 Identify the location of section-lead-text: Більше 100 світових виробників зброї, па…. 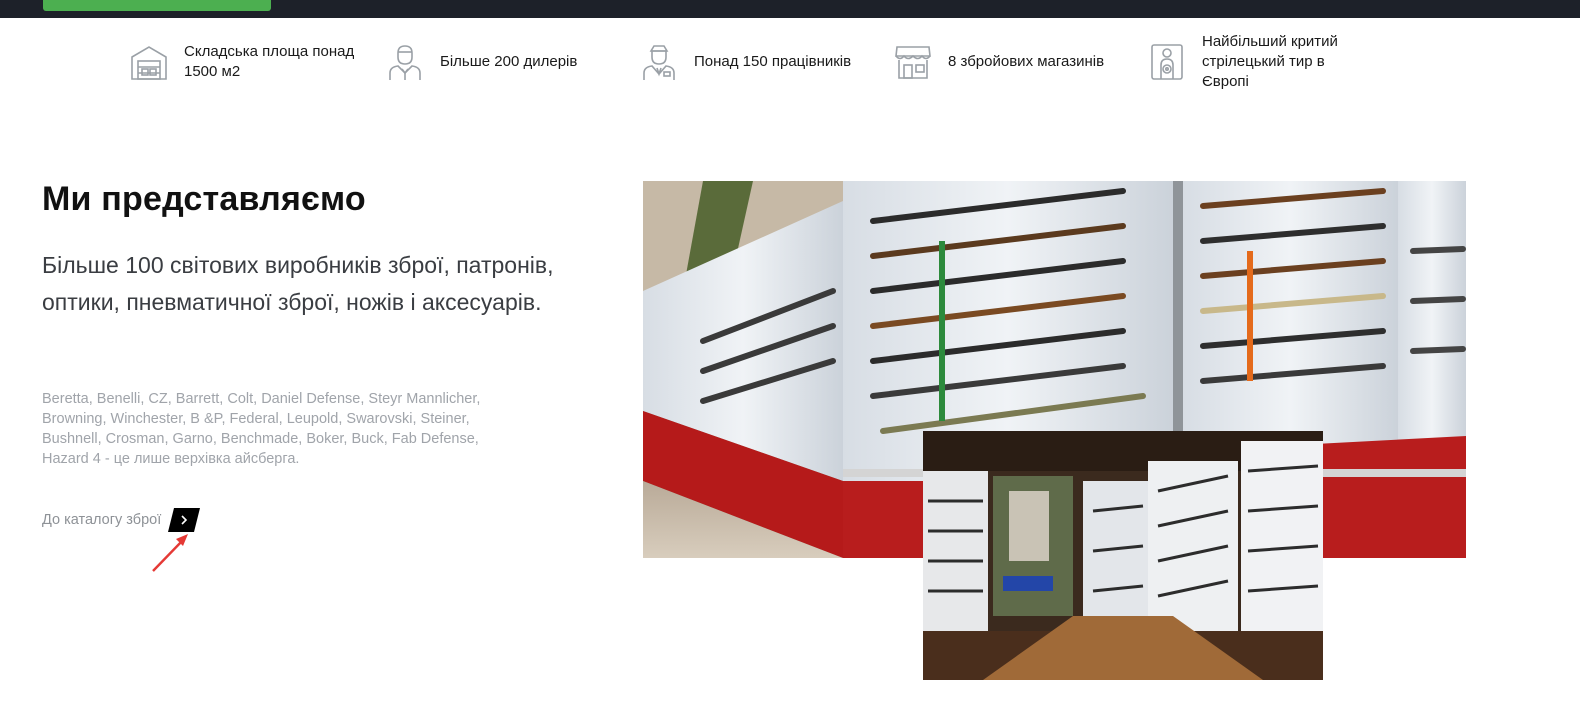
(298, 283).